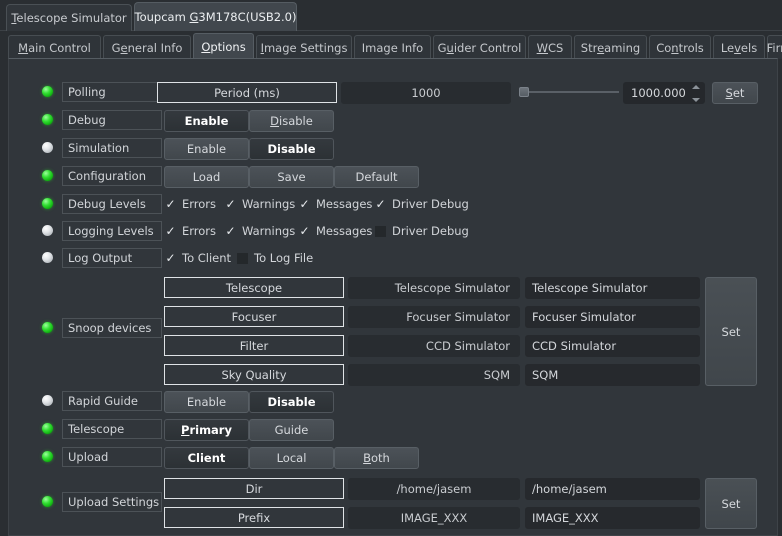 This screenshot has width=782, height=536. Describe the element at coordinates (612, 346) in the screenshot. I see `snoop-filter-input: CCD Simulator` at that location.